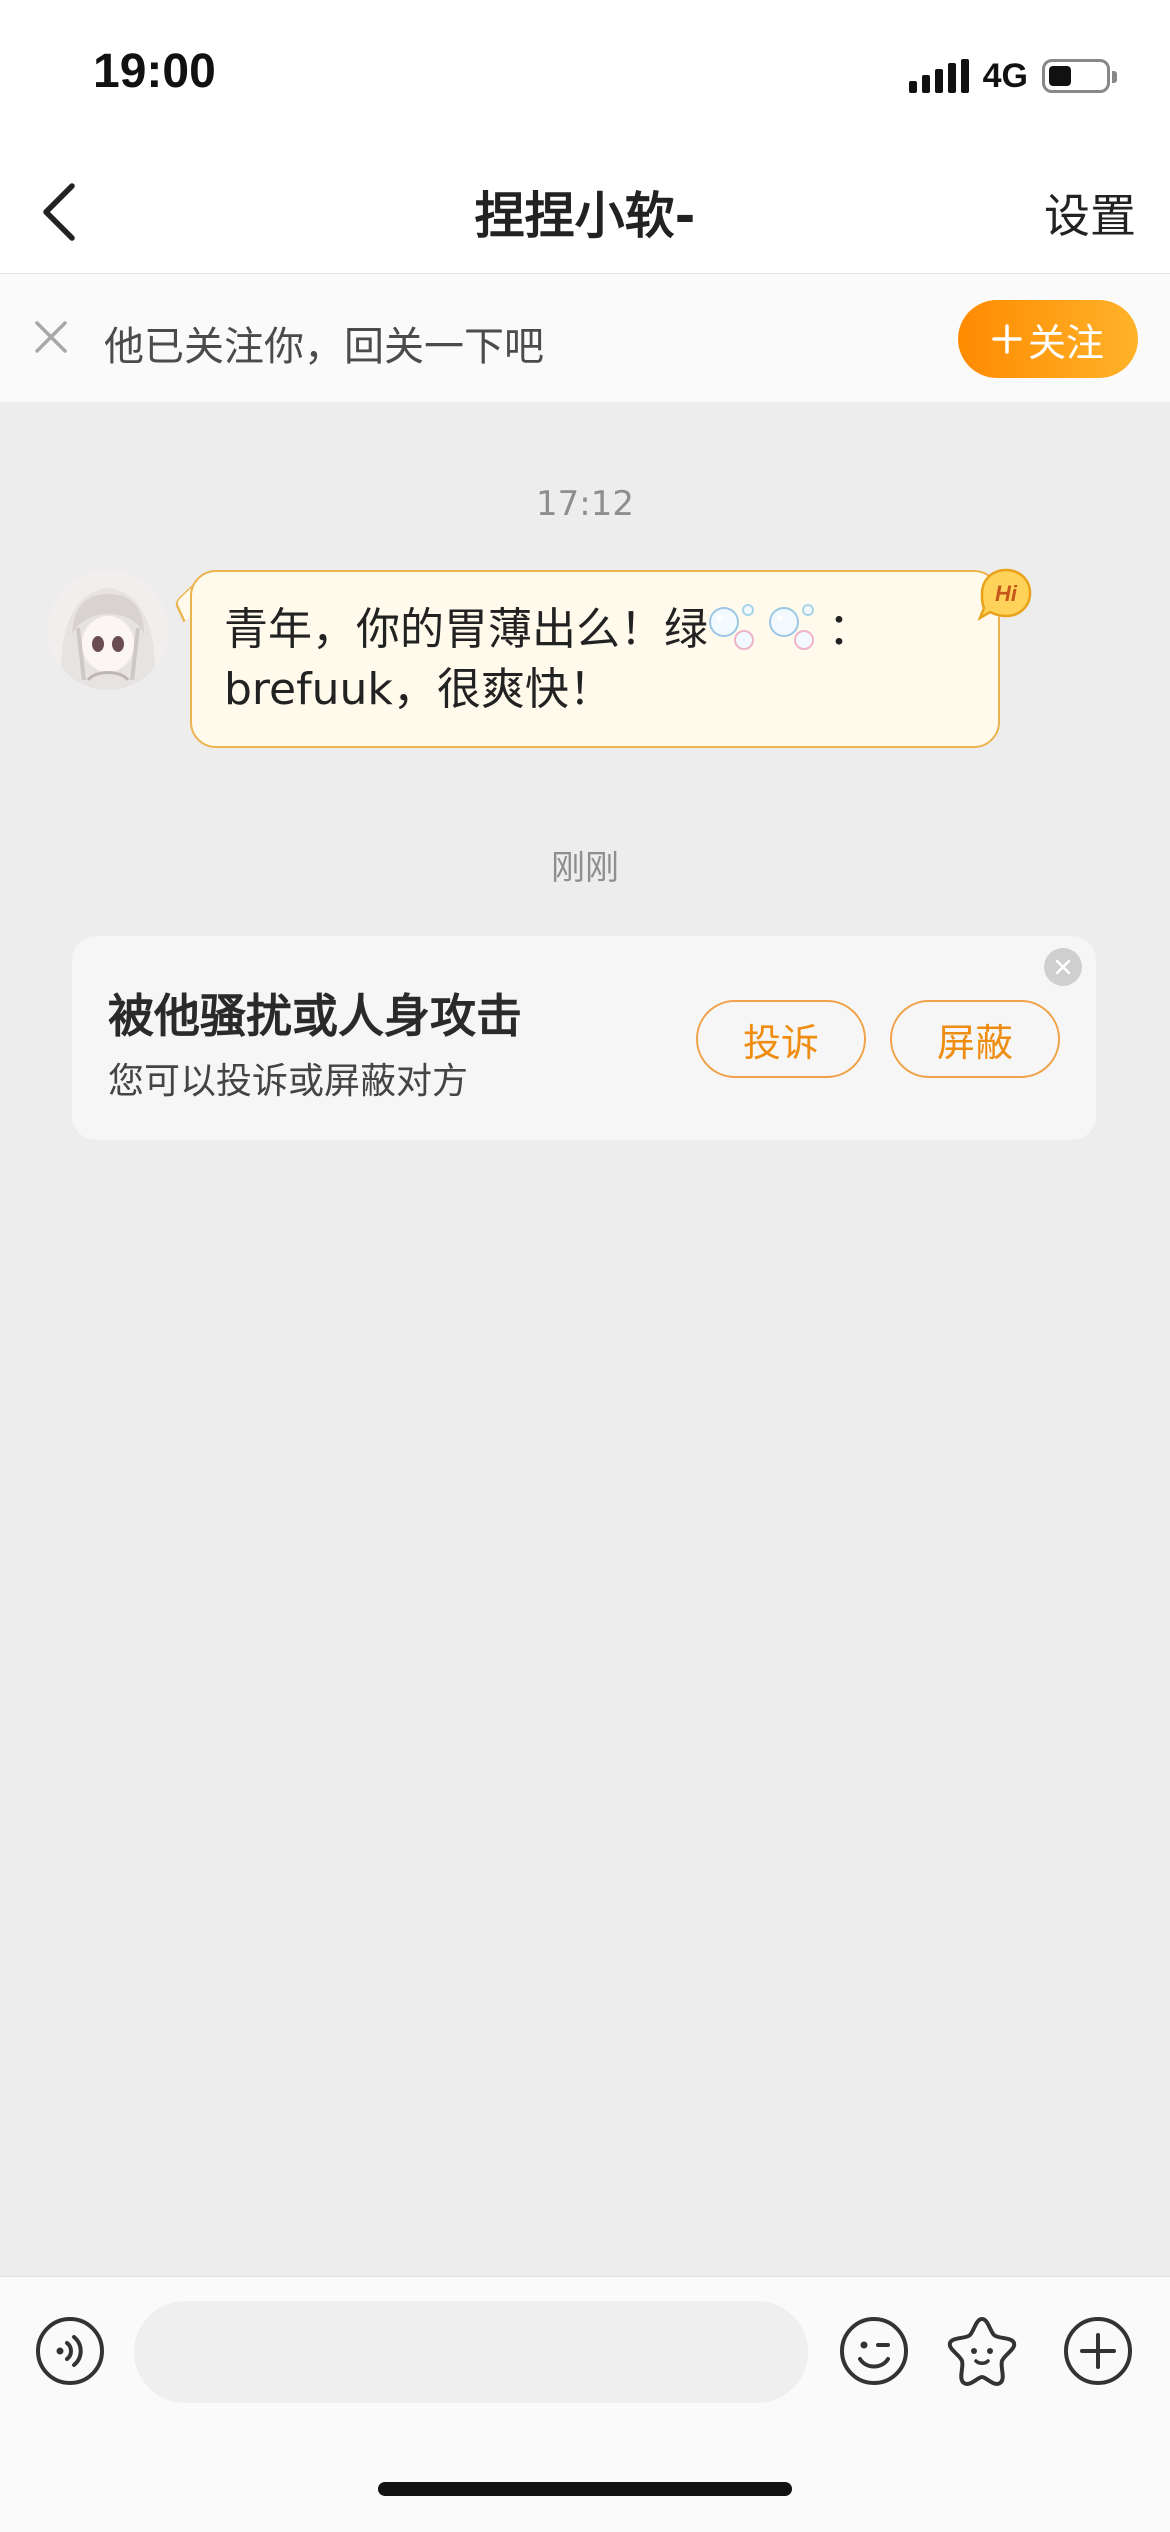 The width and height of the screenshot is (1170, 2532). I want to click on emoji-icon, so click(874, 2351).